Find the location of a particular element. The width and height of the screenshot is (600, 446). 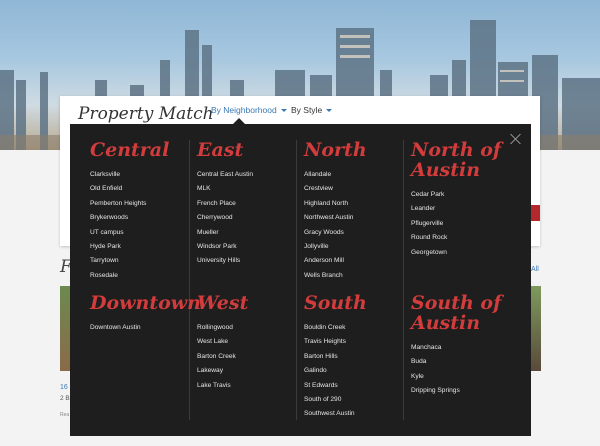

property-match-title: Property Match is located at coordinates (146, 114).